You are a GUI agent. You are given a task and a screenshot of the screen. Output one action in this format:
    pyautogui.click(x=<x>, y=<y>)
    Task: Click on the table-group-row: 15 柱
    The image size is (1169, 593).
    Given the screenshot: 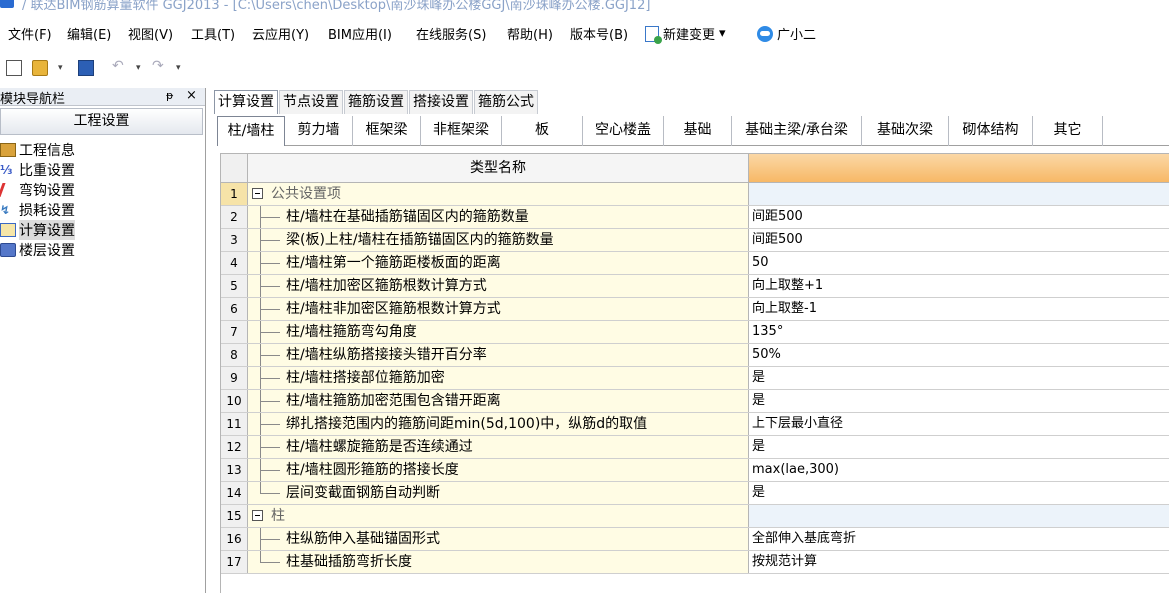 What is the action you would take?
    pyautogui.click(x=695, y=516)
    